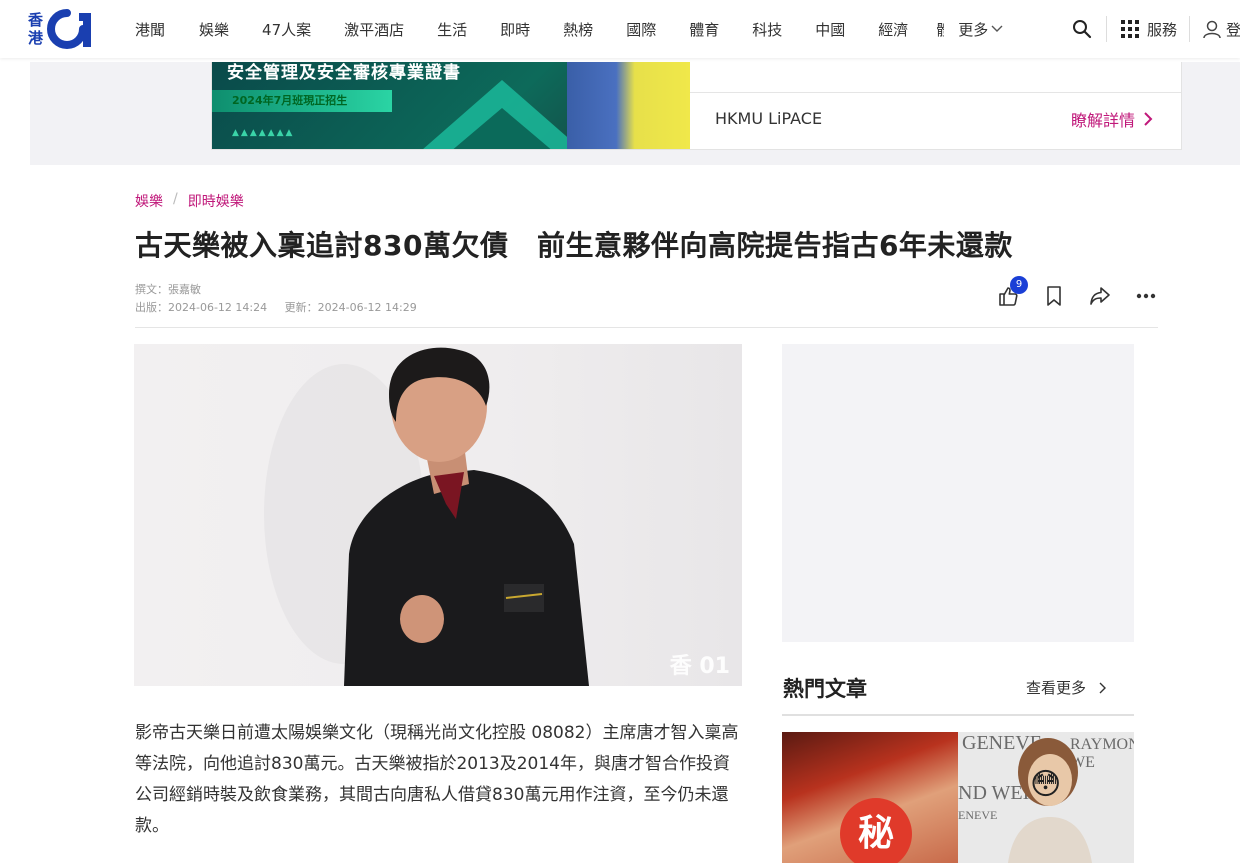 The height and width of the screenshot is (863, 1240). I want to click on more-options-icon, so click(1146, 296).